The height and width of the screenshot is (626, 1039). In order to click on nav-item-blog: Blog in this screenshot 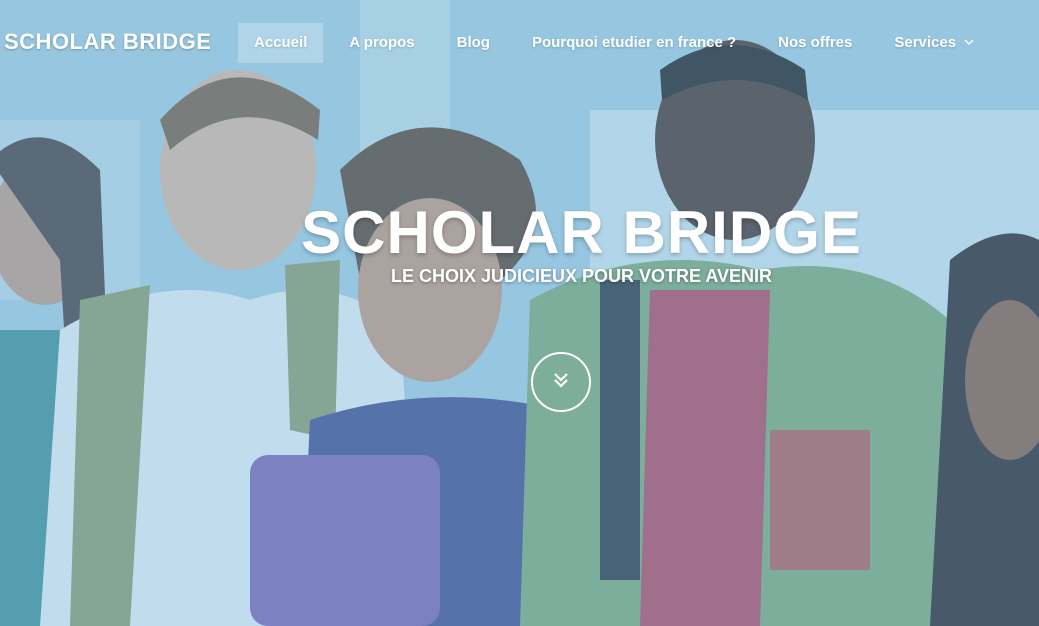, I will do `click(473, 43)`.